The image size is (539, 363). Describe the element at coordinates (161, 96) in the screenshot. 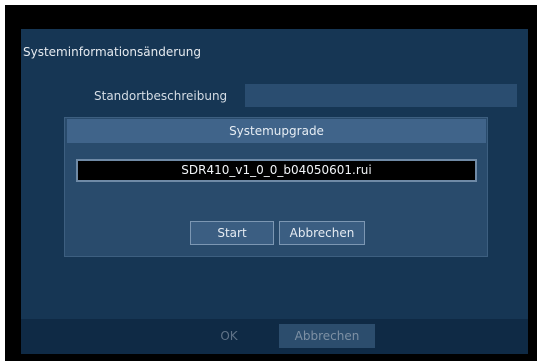

I see `location-description-label: Standortbeschreibung` at that location.